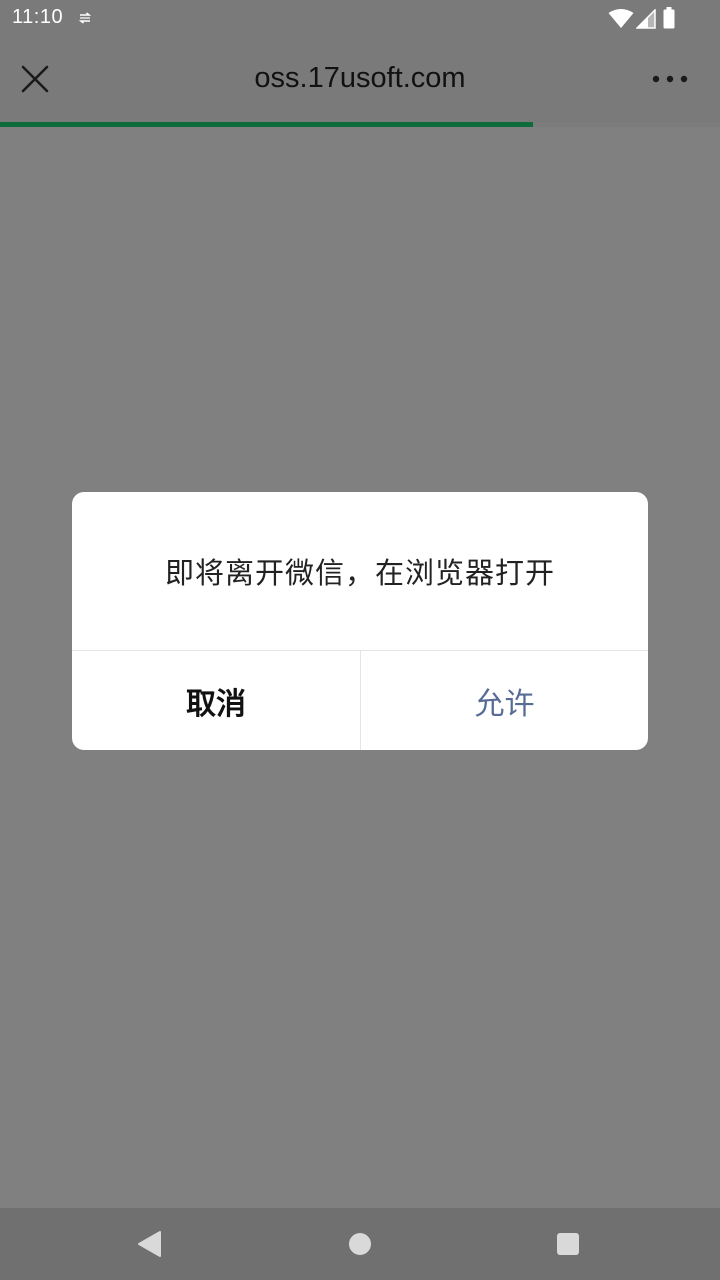  Describe the element at coordinates (359, 573) in the screenshot. I see `dialog-message: 即将离开微信，在浏览器打开` at that location.